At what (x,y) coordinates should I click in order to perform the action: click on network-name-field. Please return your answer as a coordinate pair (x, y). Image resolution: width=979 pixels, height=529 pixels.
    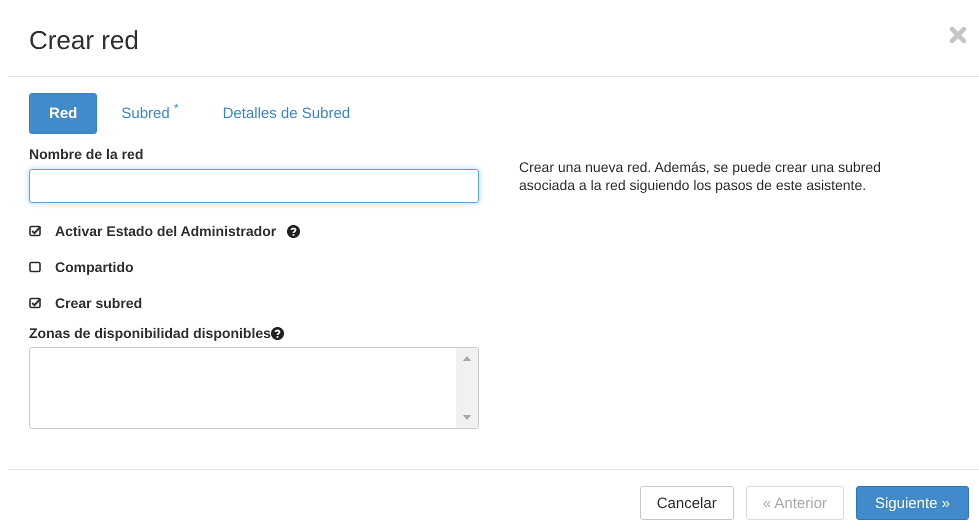
    Looking at the image, I should click on (254, 186).